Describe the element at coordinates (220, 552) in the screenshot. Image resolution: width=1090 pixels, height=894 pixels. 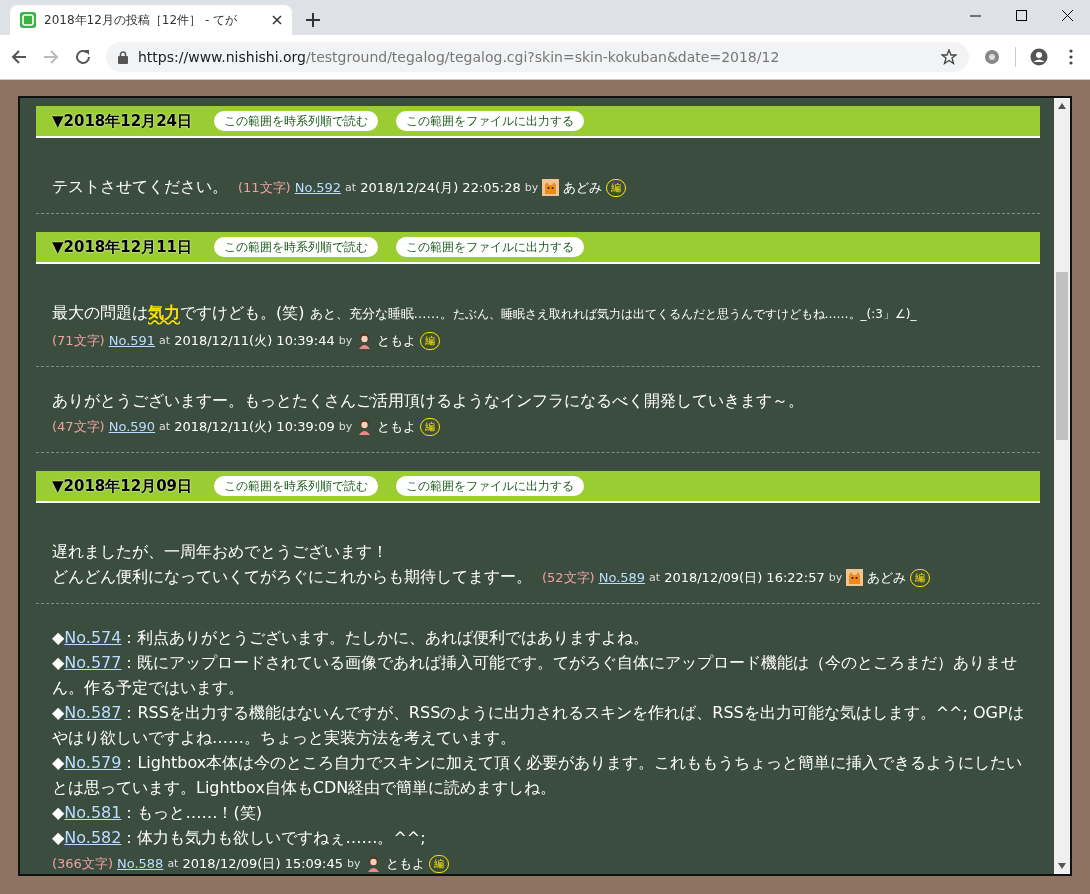
I see `post-text: 遅れましたが、一周年おめでとうございます！` at that location.